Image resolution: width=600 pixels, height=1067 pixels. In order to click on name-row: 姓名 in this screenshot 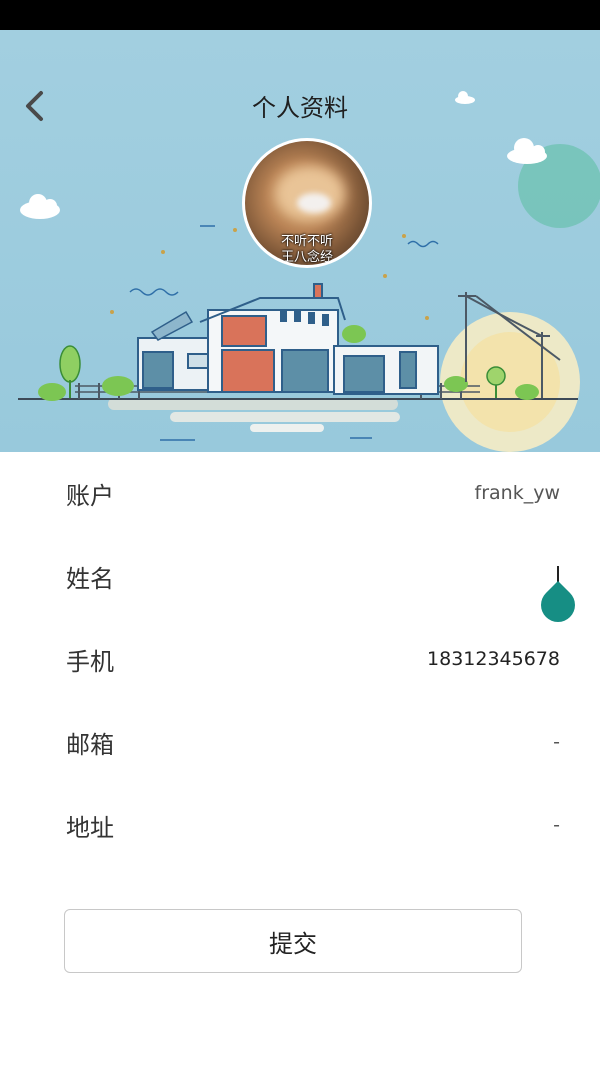, I will do `click(300, 576)`.